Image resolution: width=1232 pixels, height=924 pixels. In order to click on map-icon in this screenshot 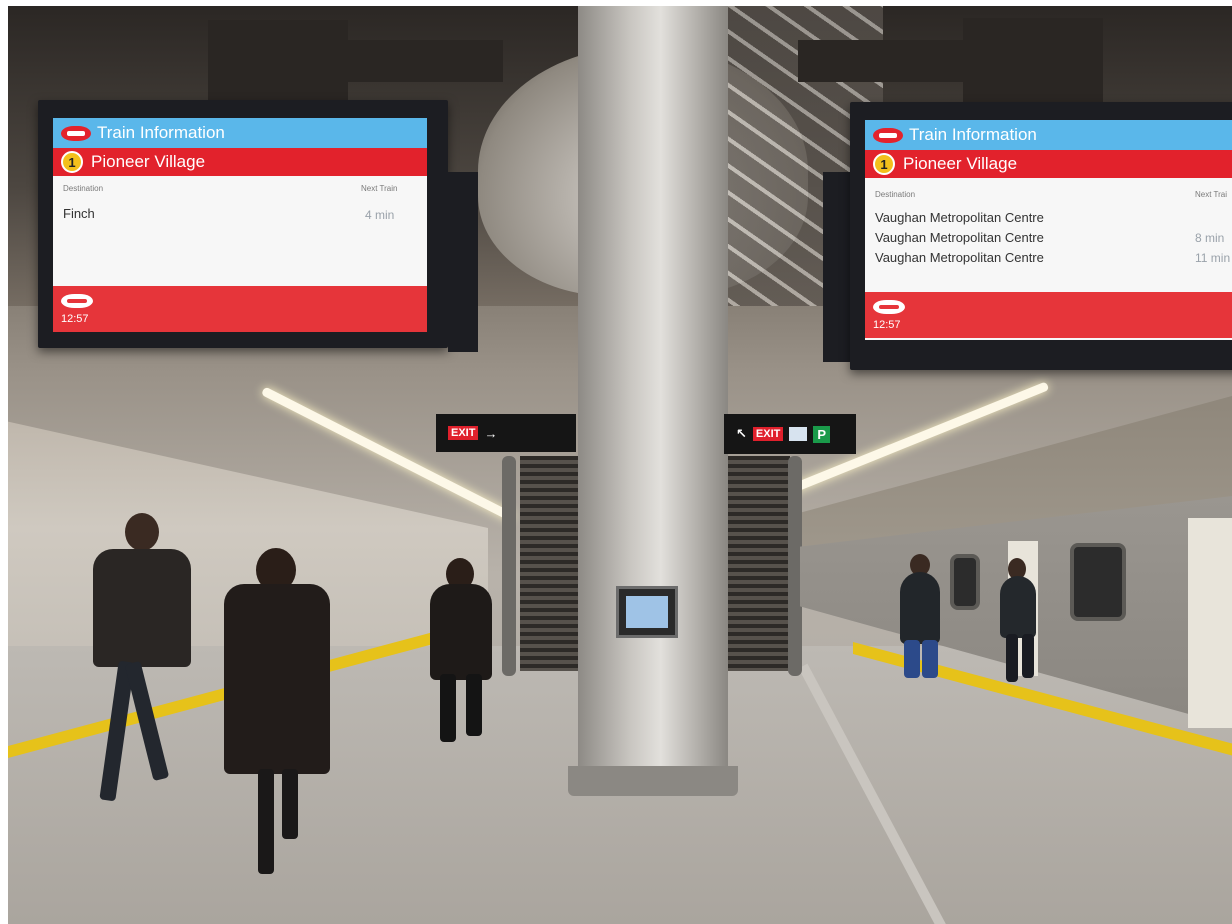, I will do `click(798, 434)`.